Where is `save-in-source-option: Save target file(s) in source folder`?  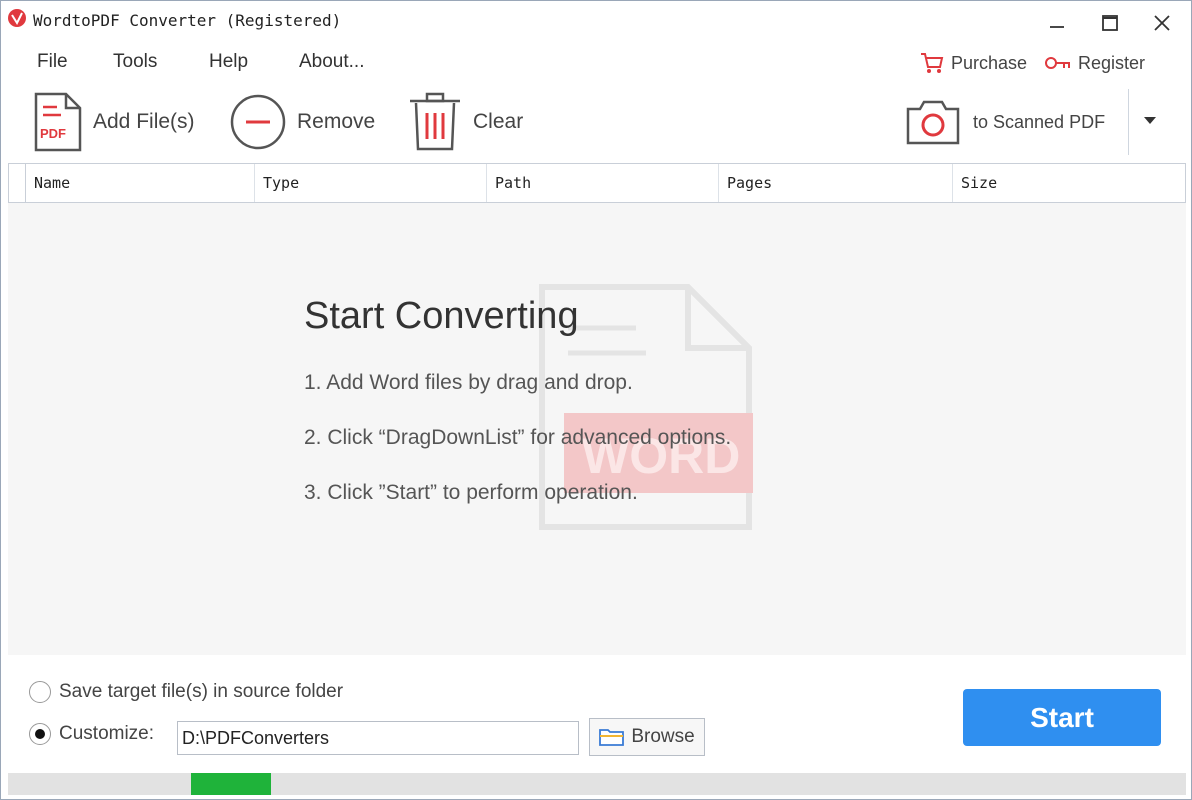 save-in-source-option: Save target file(s) in source folder is located at coordinates (186, 692).